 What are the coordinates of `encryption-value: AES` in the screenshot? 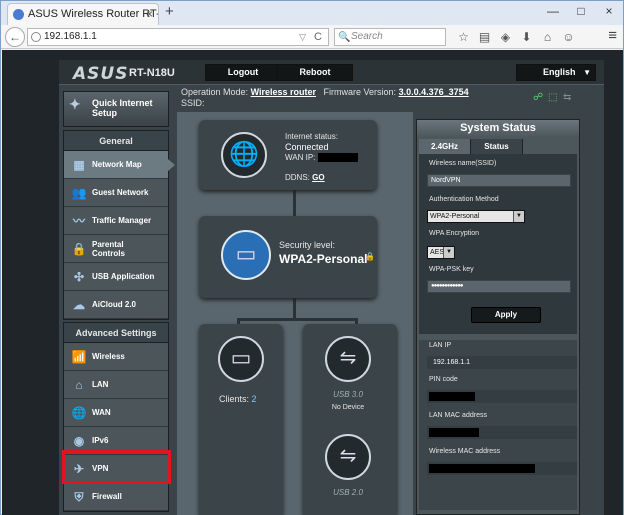 It's located at (437, 252).